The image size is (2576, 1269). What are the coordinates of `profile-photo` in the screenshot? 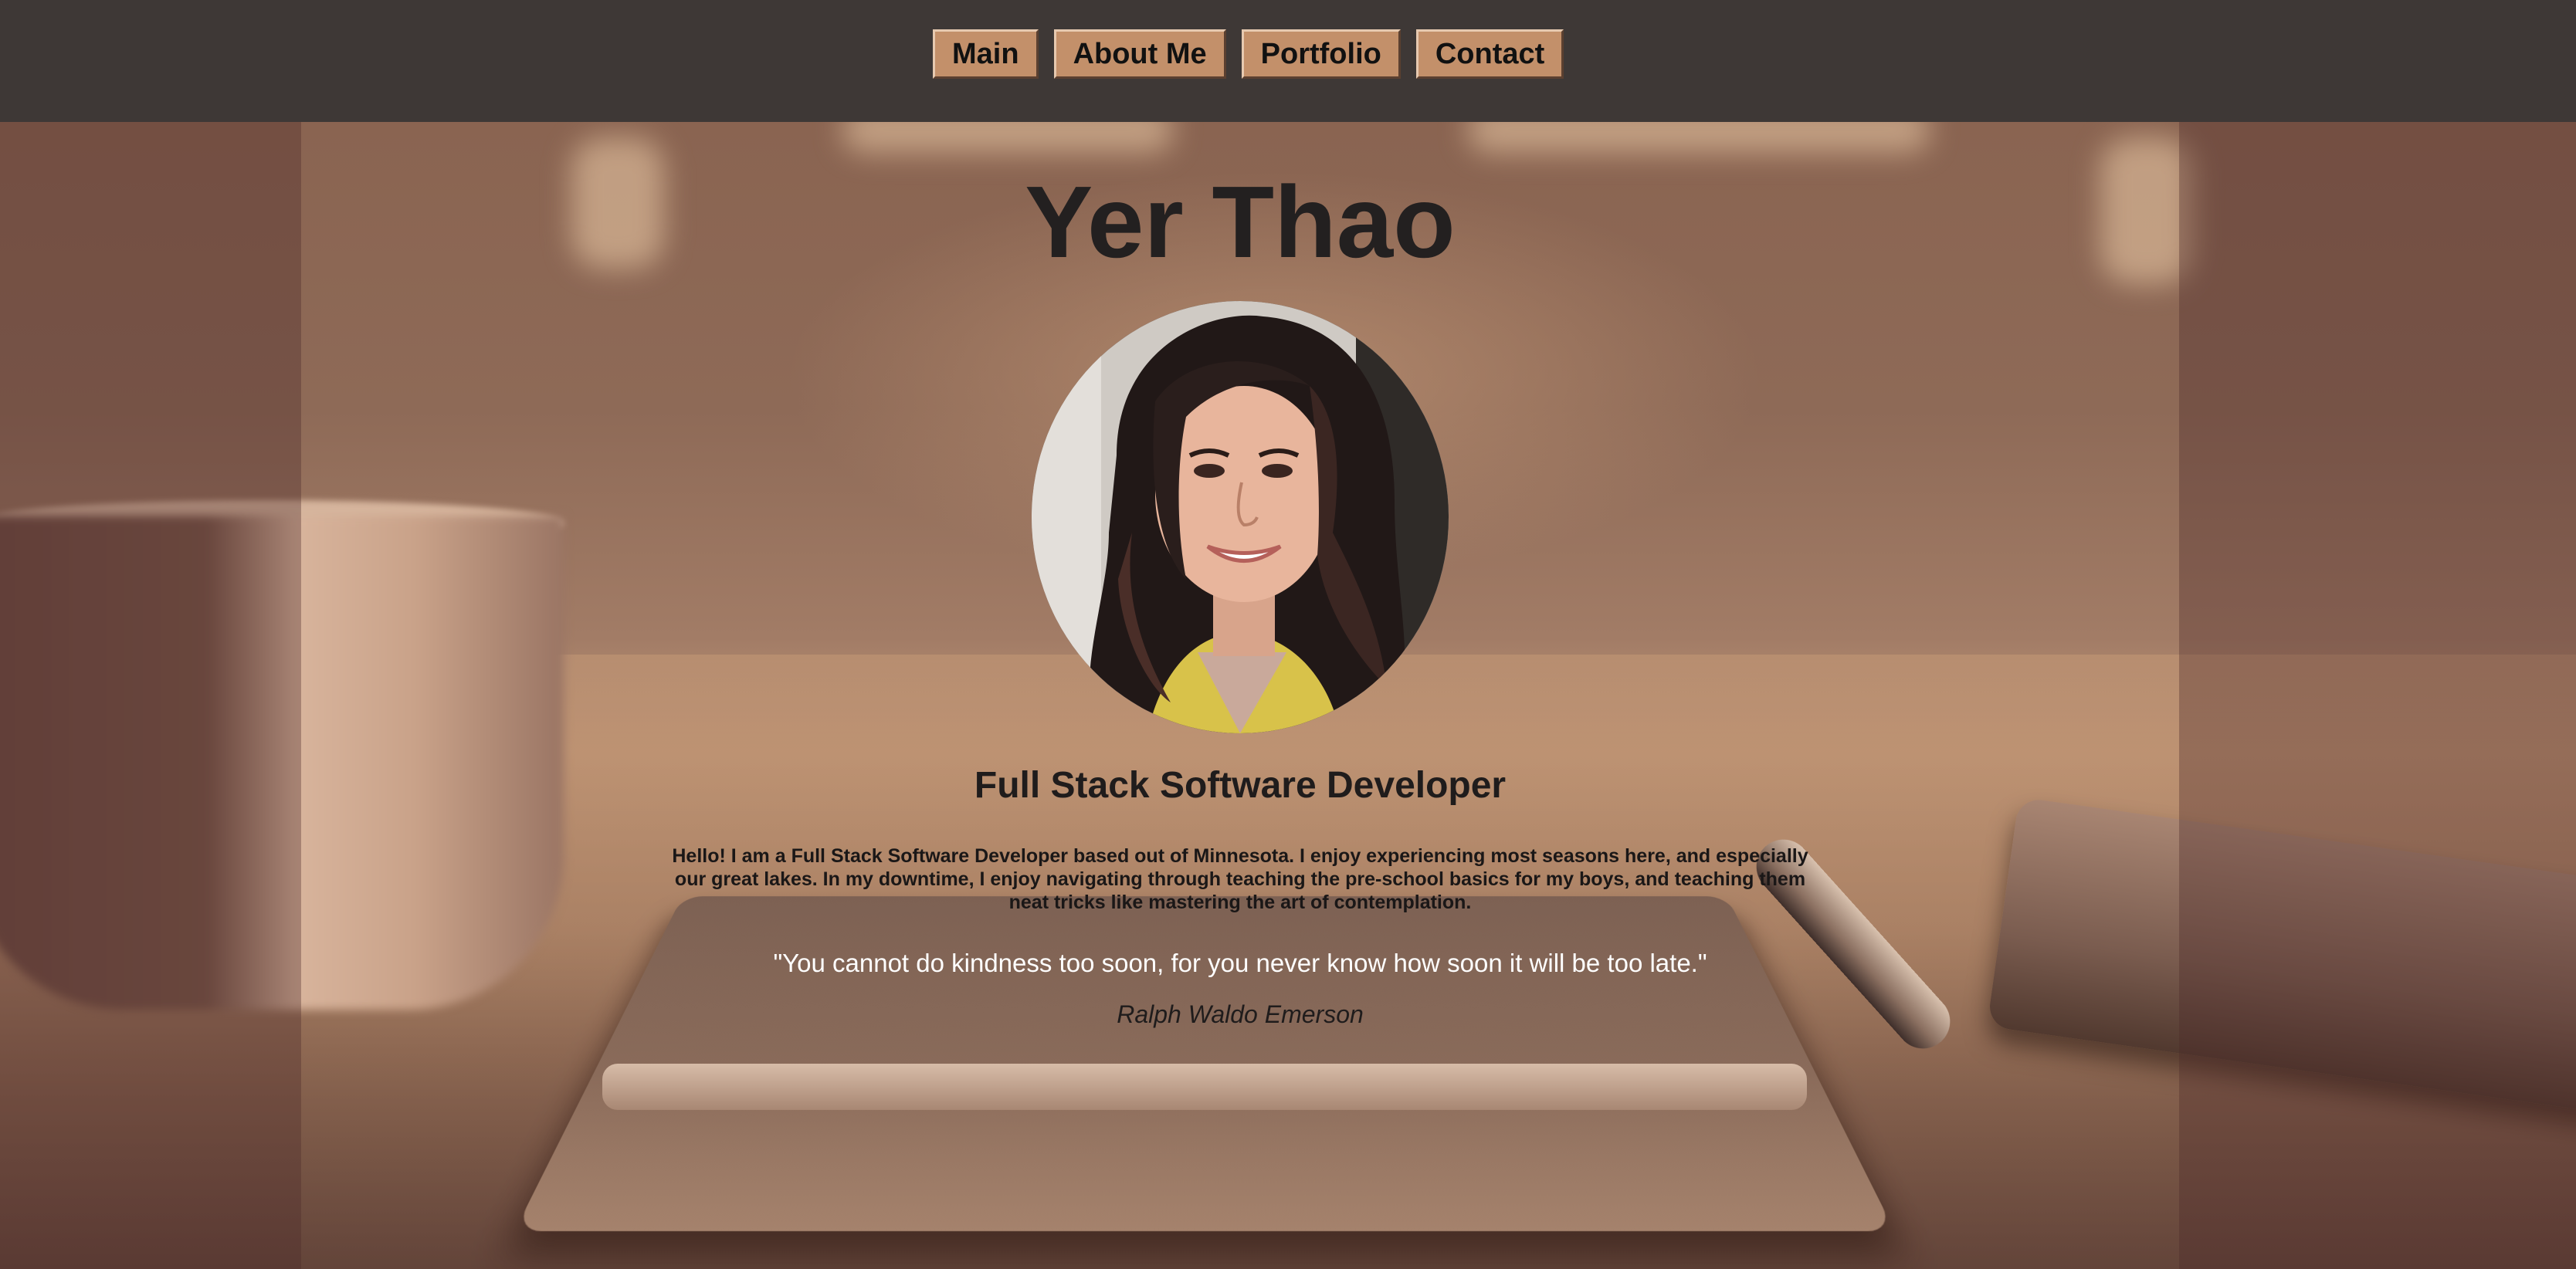 It's located at (1240, 517).